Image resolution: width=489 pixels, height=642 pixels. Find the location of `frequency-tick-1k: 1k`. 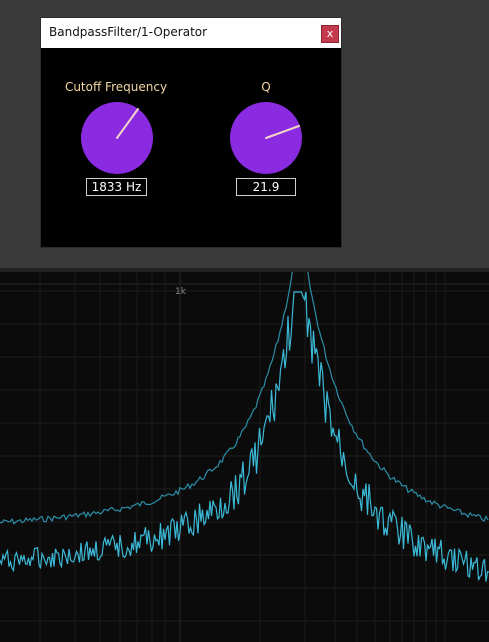

frequency-tick-1k: 1k is located at coordinates (180, 292).